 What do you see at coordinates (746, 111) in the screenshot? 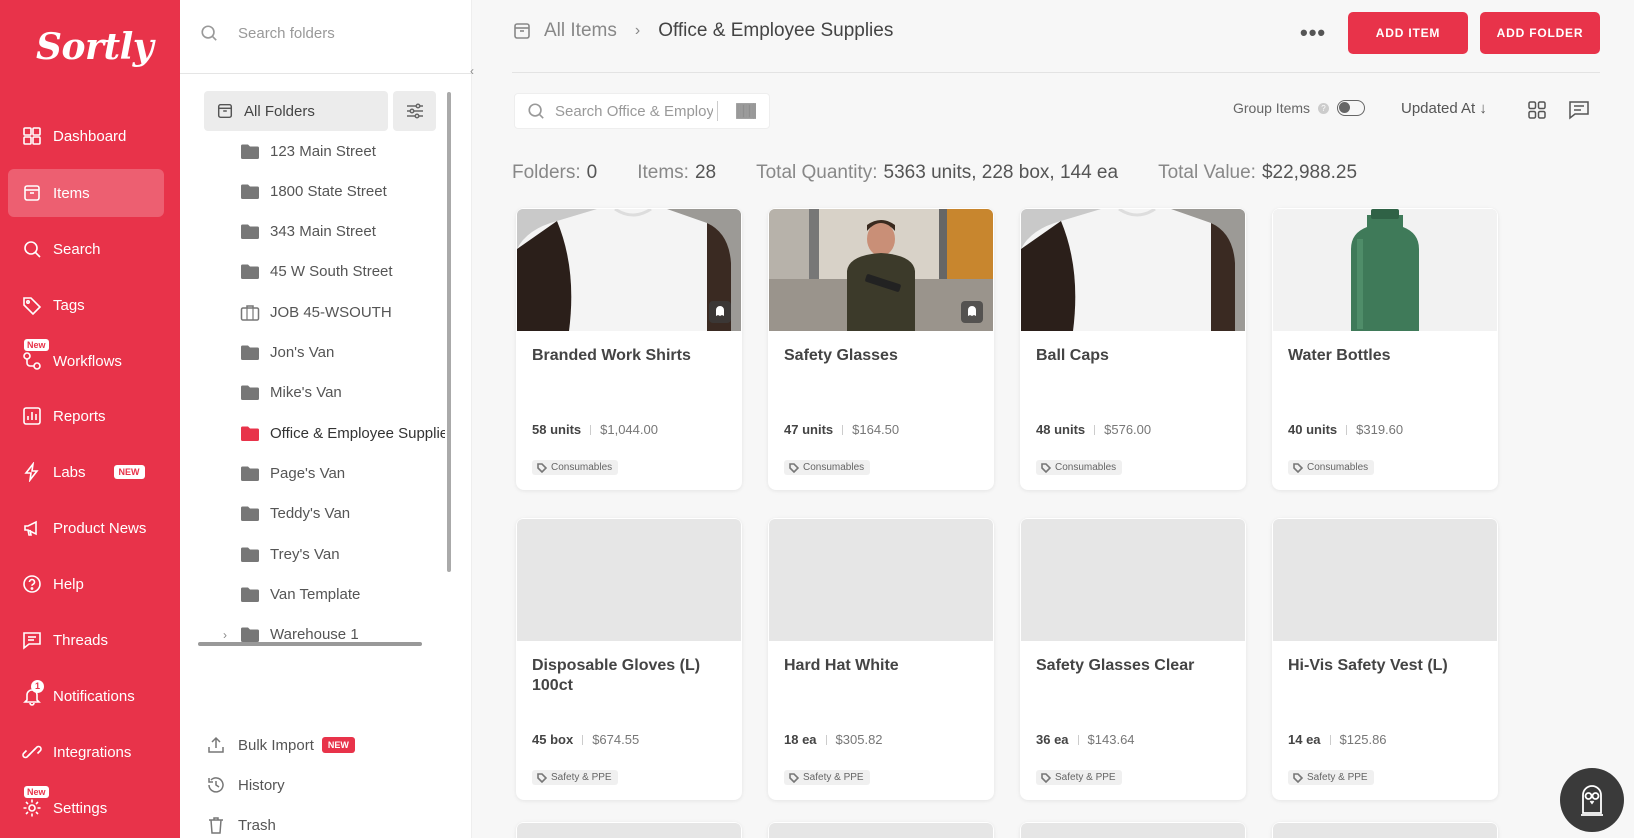
I see `barcode-scan-icon` at bounding box center [746, 111].